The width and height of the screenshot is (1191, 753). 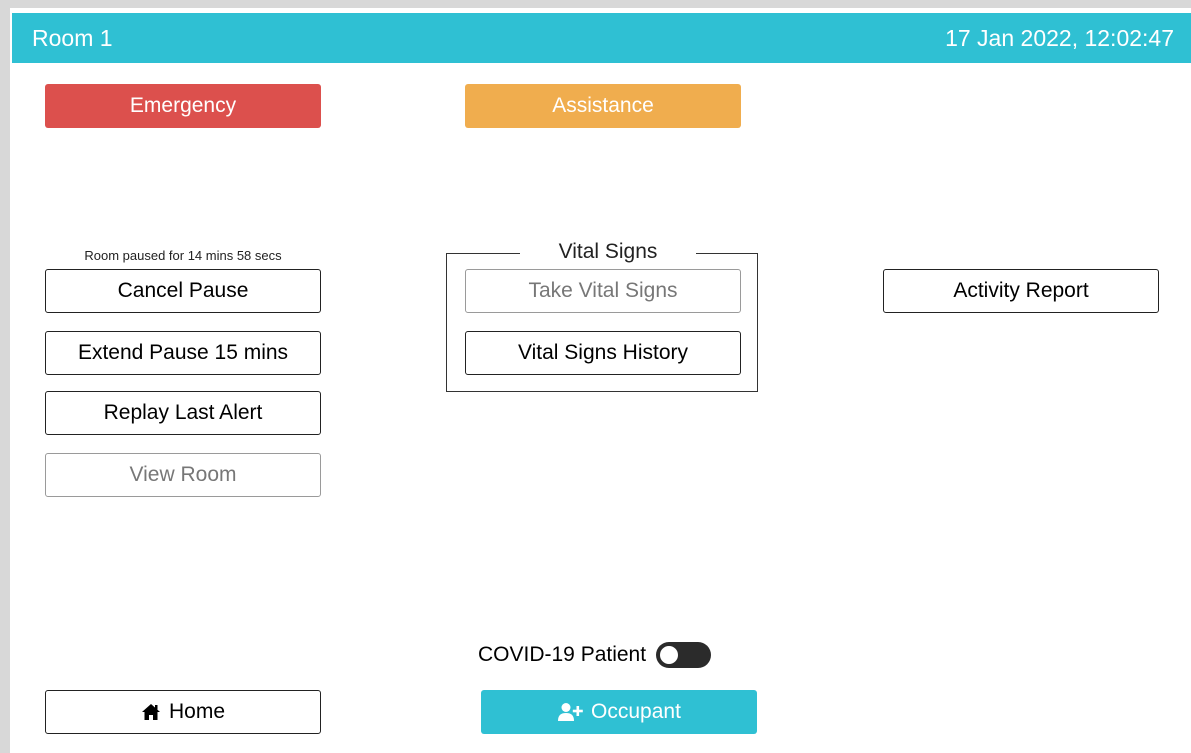 I want to click on add-user-icon, so click(x=570, y=712).